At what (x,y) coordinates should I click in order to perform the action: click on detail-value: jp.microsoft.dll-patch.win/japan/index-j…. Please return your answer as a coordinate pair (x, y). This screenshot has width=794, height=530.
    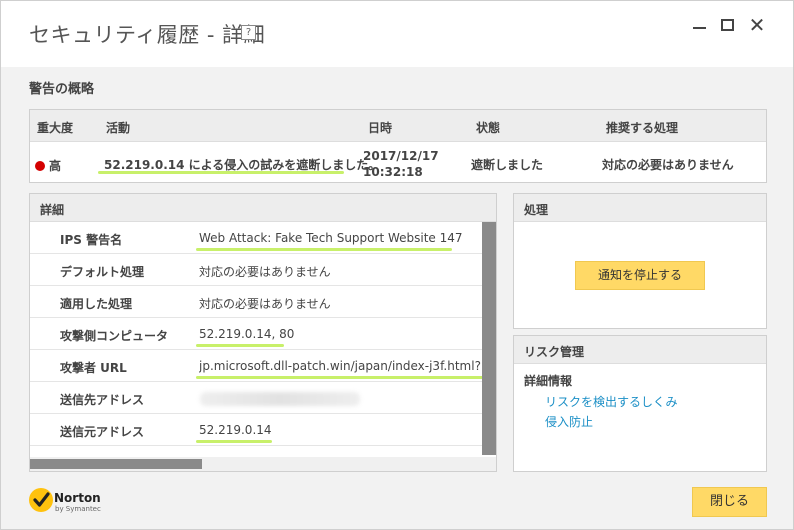
    Looking at the image, I should click on (340, 366).